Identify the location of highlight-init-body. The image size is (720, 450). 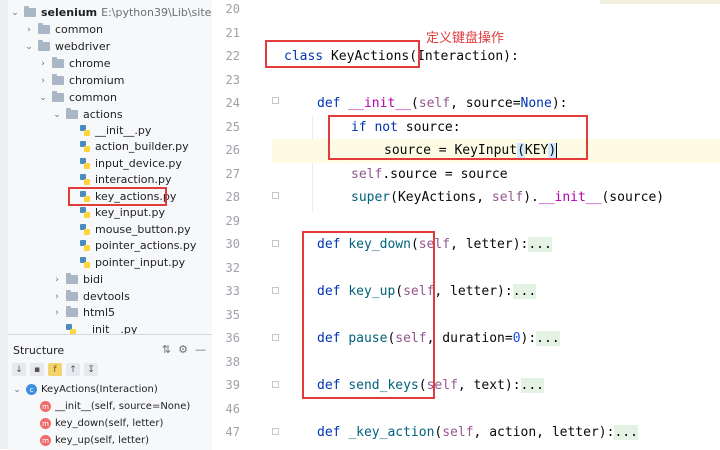
(458, 137).